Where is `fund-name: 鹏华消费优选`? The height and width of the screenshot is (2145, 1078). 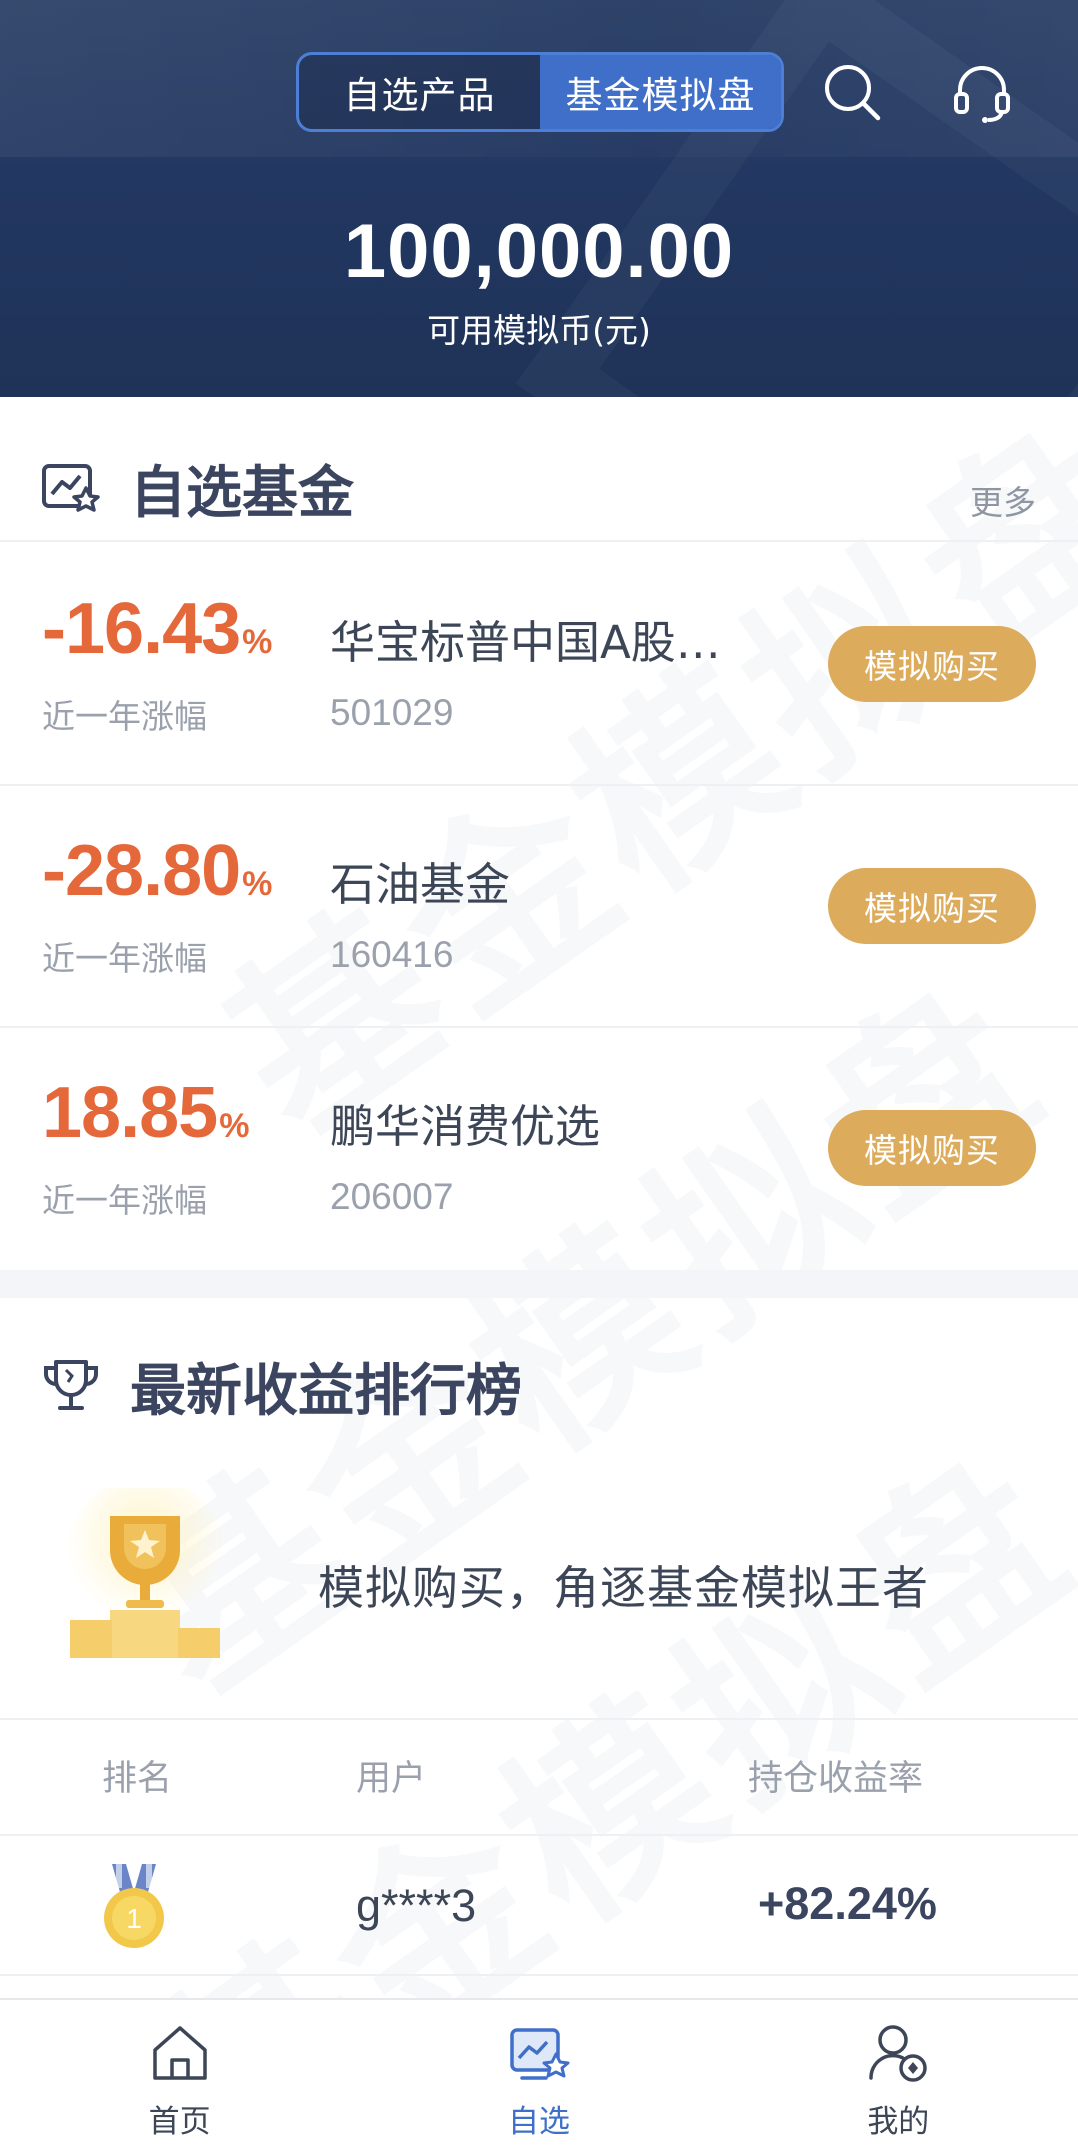
fund-name: 鹏华消费优选 is located at coordinates (465, 1126).